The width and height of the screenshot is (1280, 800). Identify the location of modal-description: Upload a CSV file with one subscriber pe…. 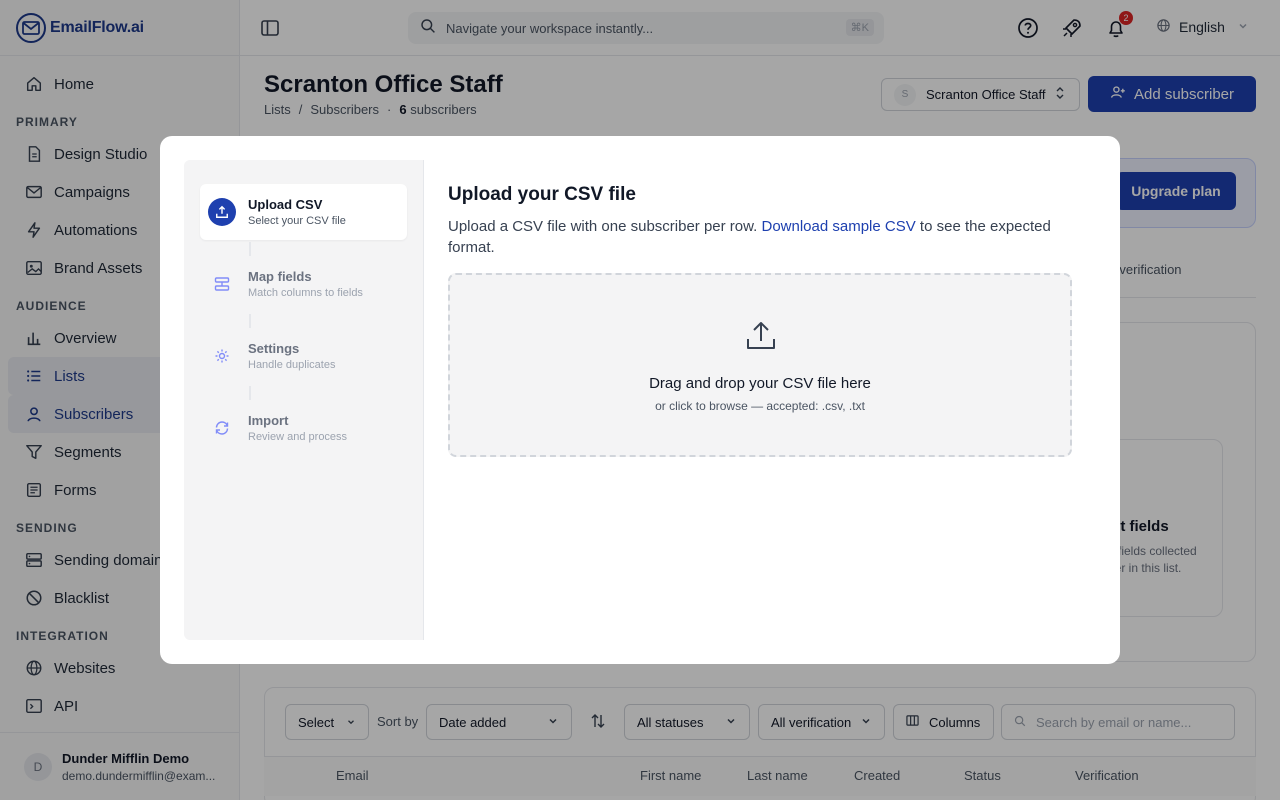
(758, 237).